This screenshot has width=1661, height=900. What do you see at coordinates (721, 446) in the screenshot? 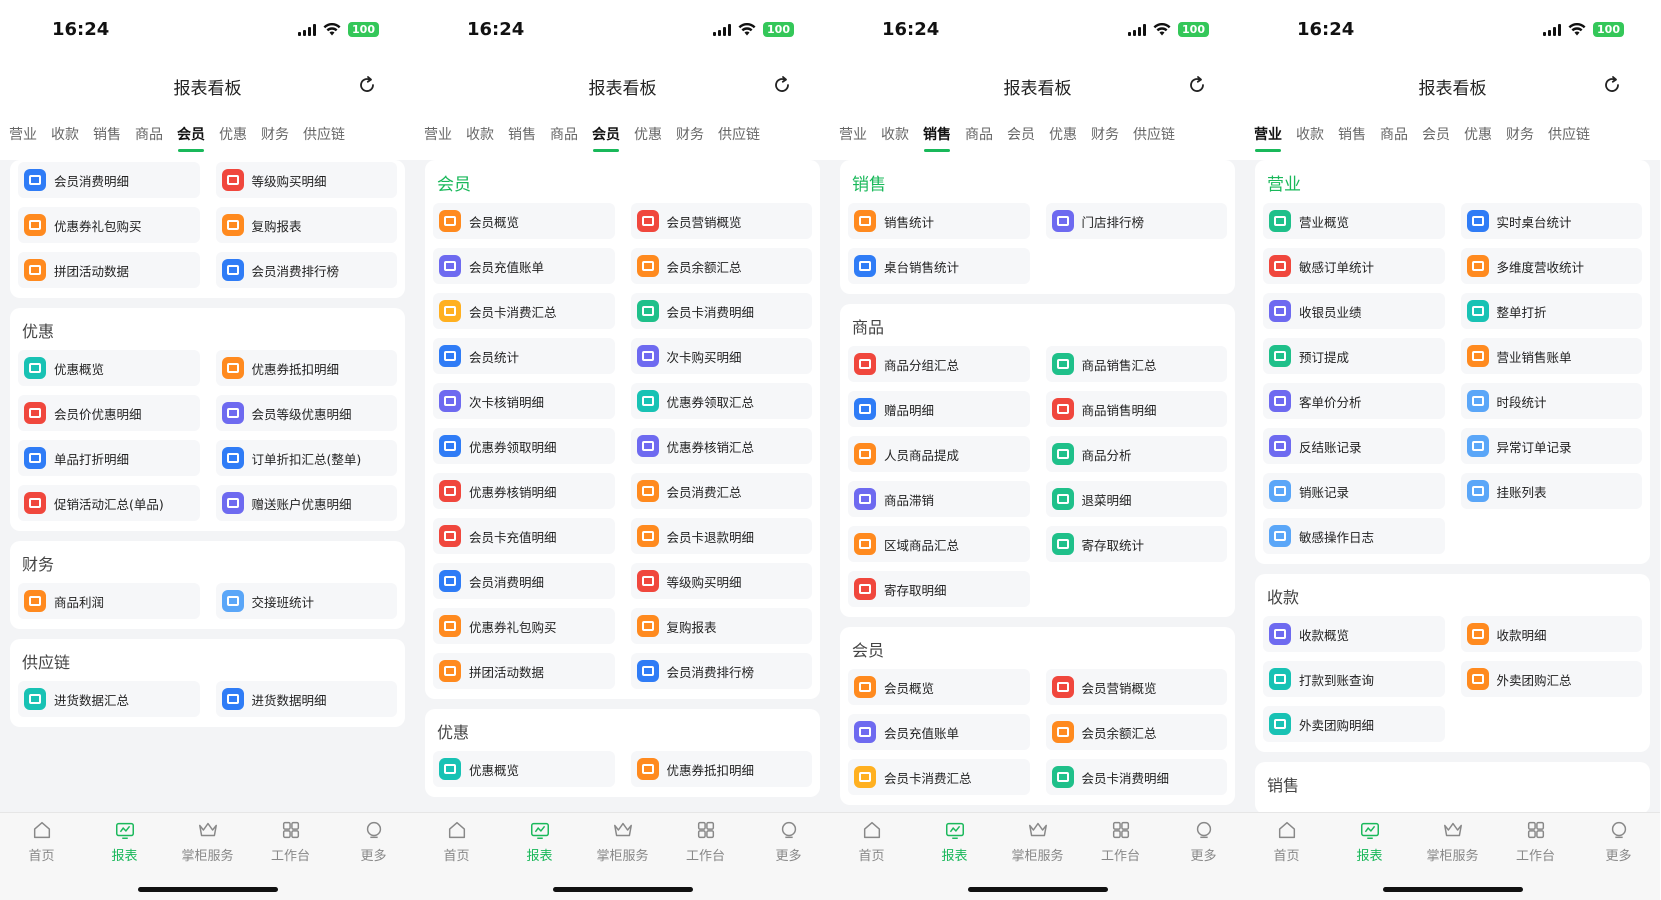
I see `report-item: 优惠券核销汇总` at bounding box center [721, 446].